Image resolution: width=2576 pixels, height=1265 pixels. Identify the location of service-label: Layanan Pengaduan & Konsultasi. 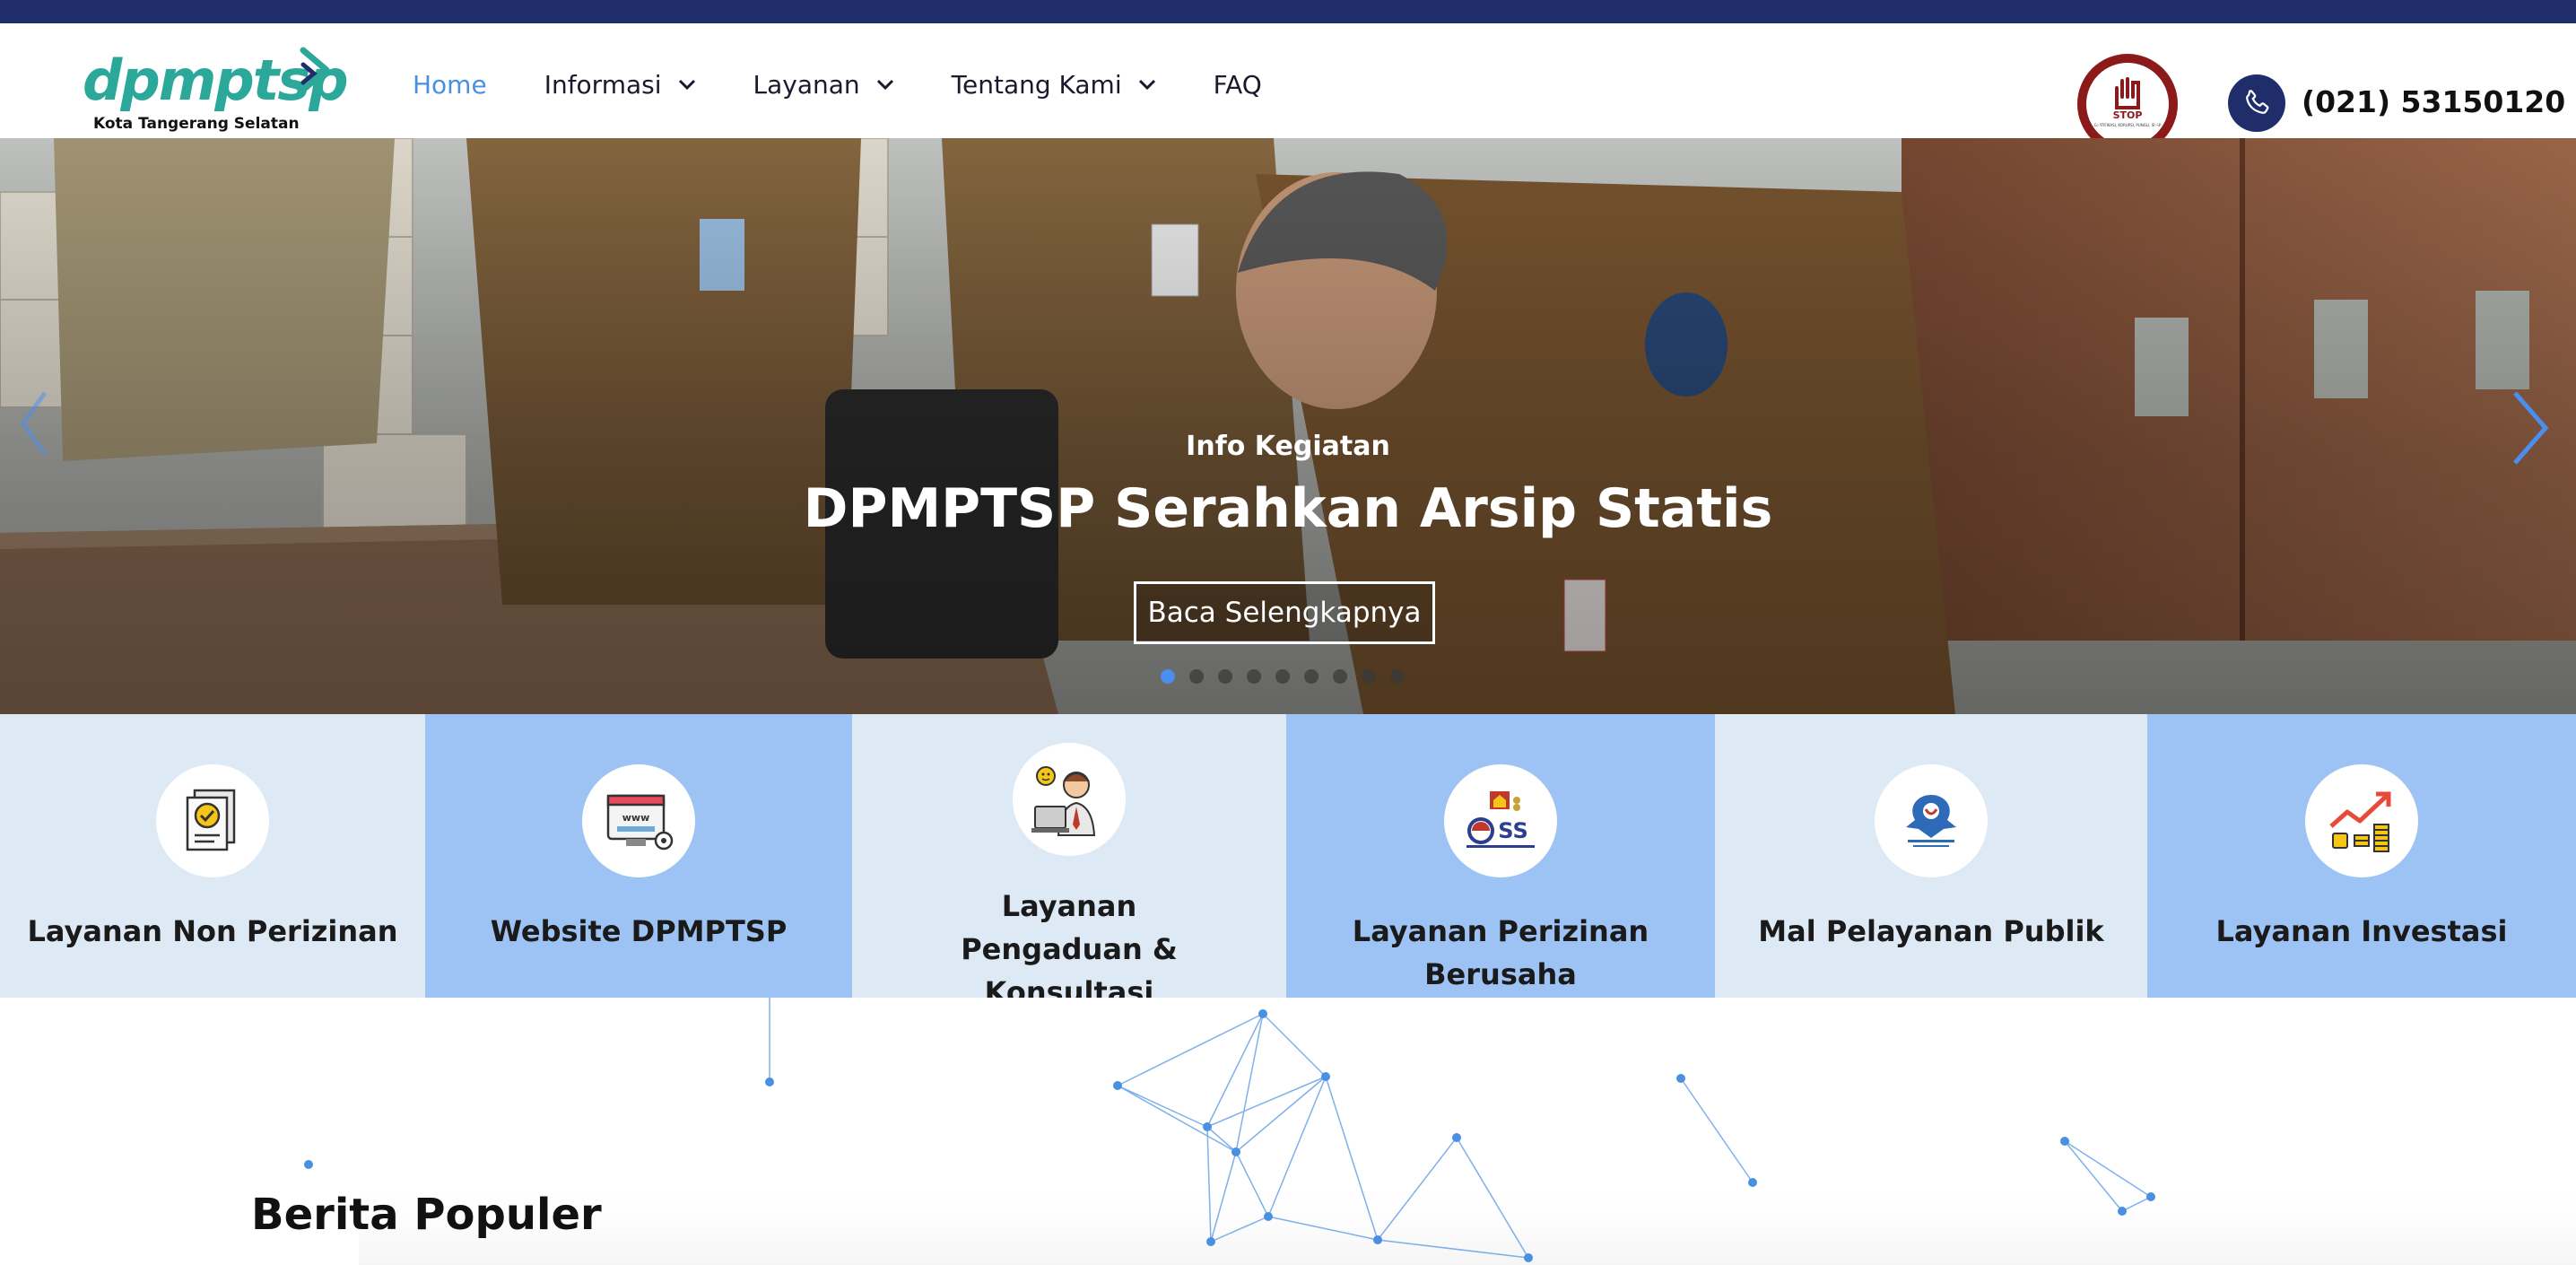
(1069, 949).